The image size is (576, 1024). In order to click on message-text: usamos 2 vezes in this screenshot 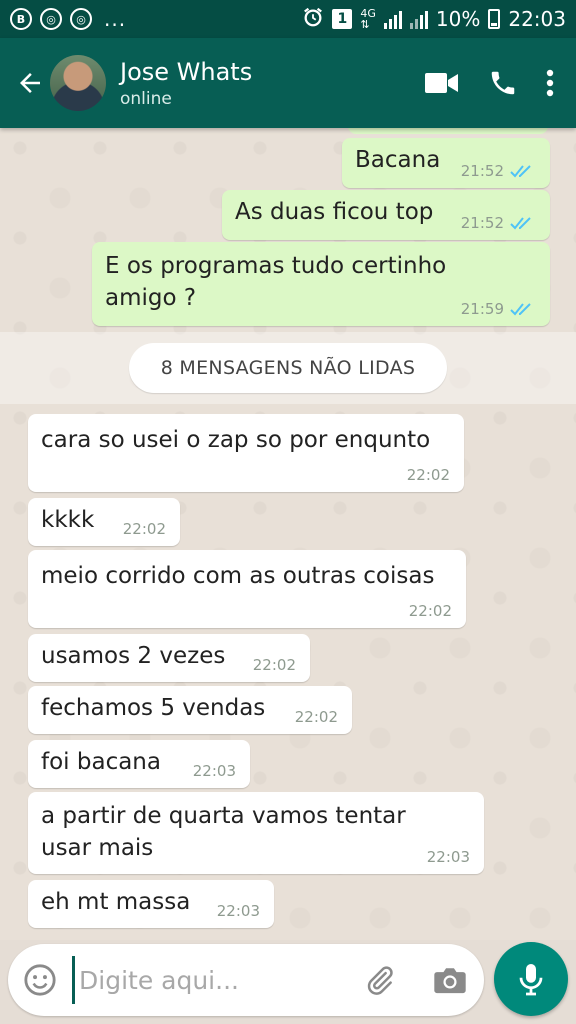, I will do `click(133, 656)`.